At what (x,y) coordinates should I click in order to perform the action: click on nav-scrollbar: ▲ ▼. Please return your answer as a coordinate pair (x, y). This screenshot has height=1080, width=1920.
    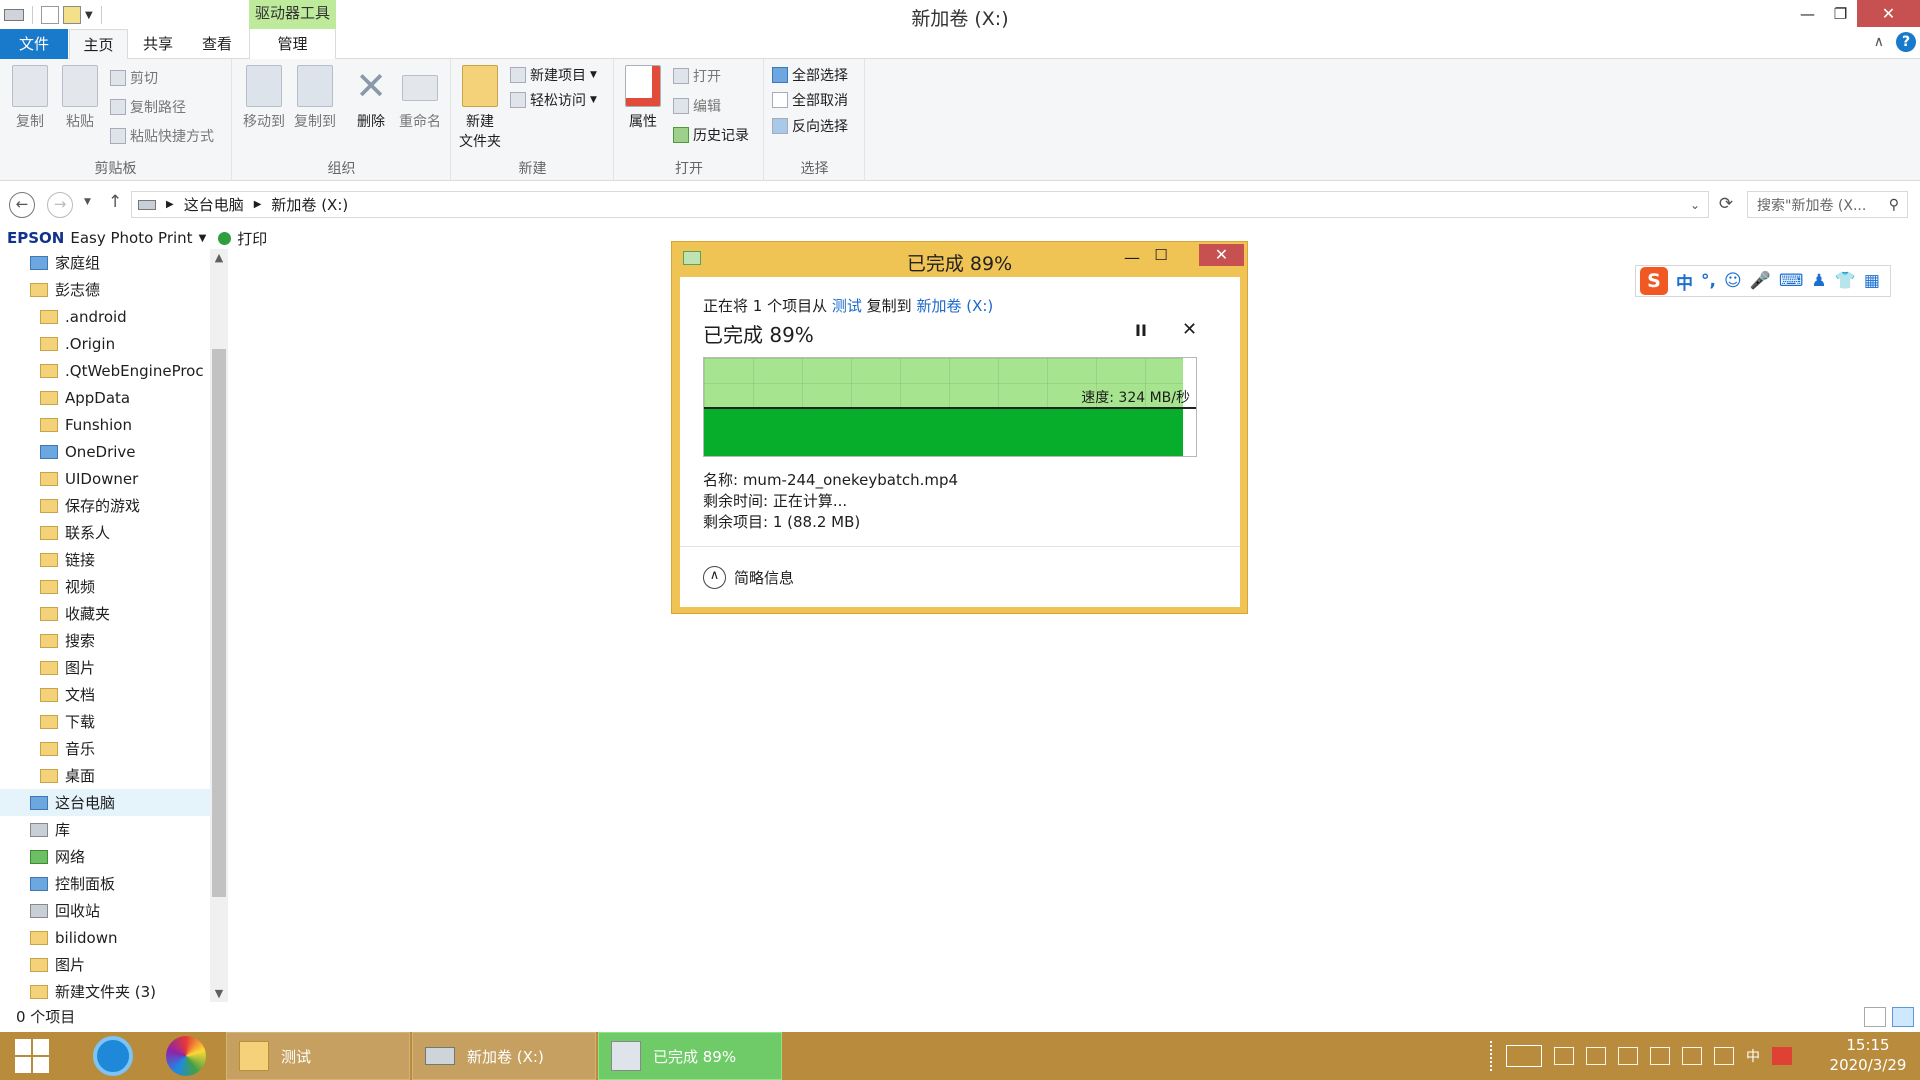
    Looking at the image, I should click on (219, 625).